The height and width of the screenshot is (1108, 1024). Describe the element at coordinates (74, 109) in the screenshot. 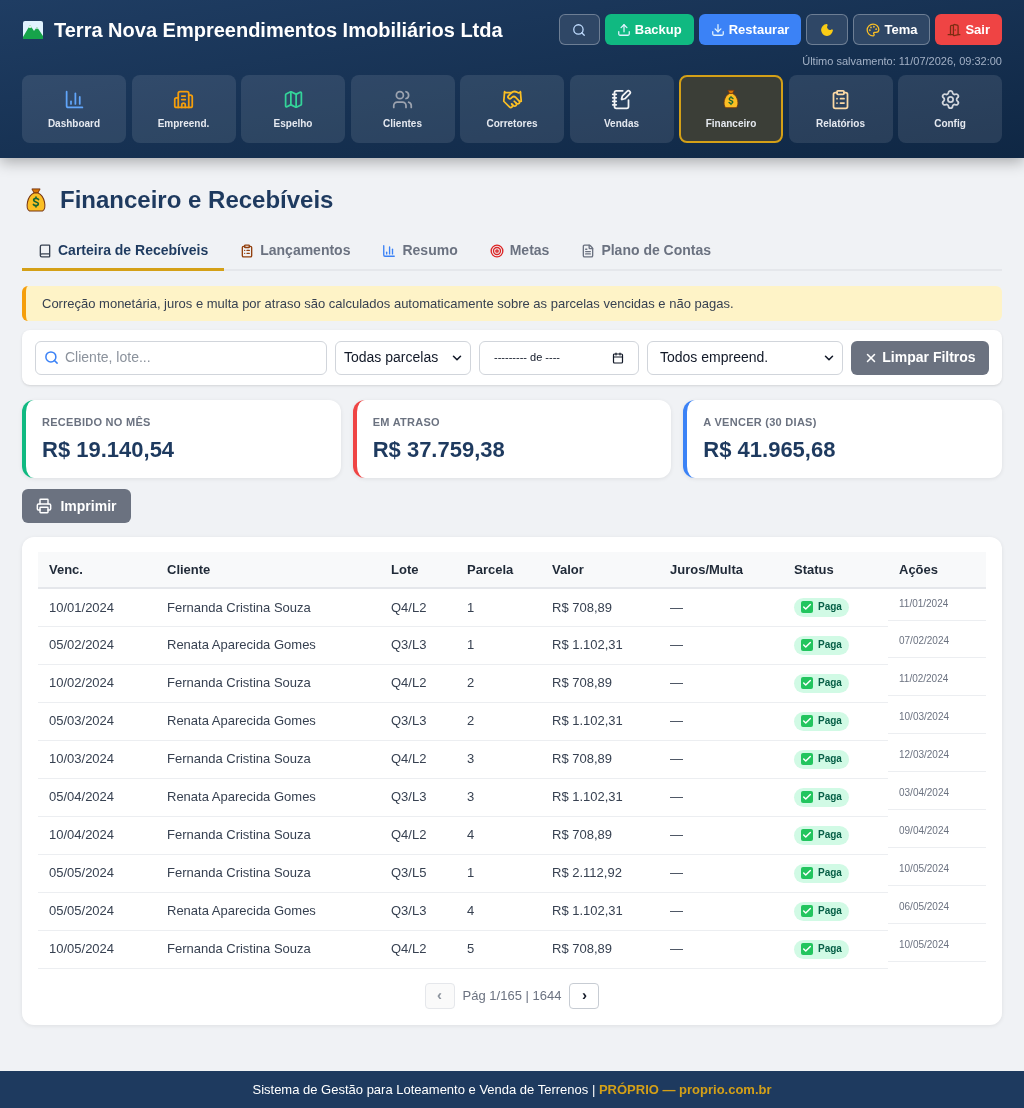

I see `nav-tab: Dashboard` at that location.